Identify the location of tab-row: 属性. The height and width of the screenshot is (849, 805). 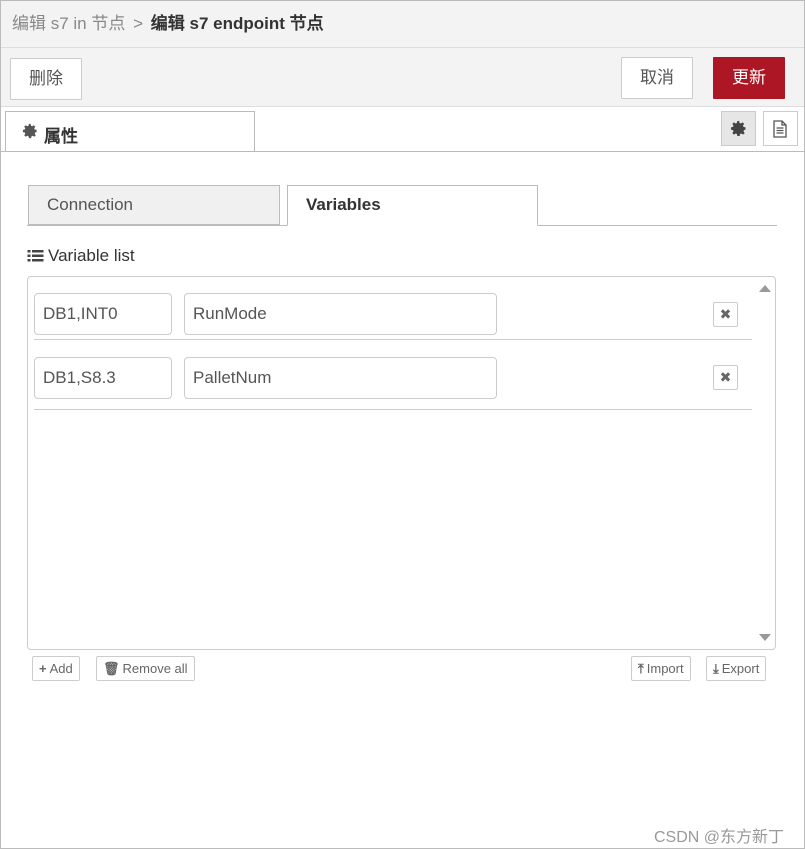
(402, 129).